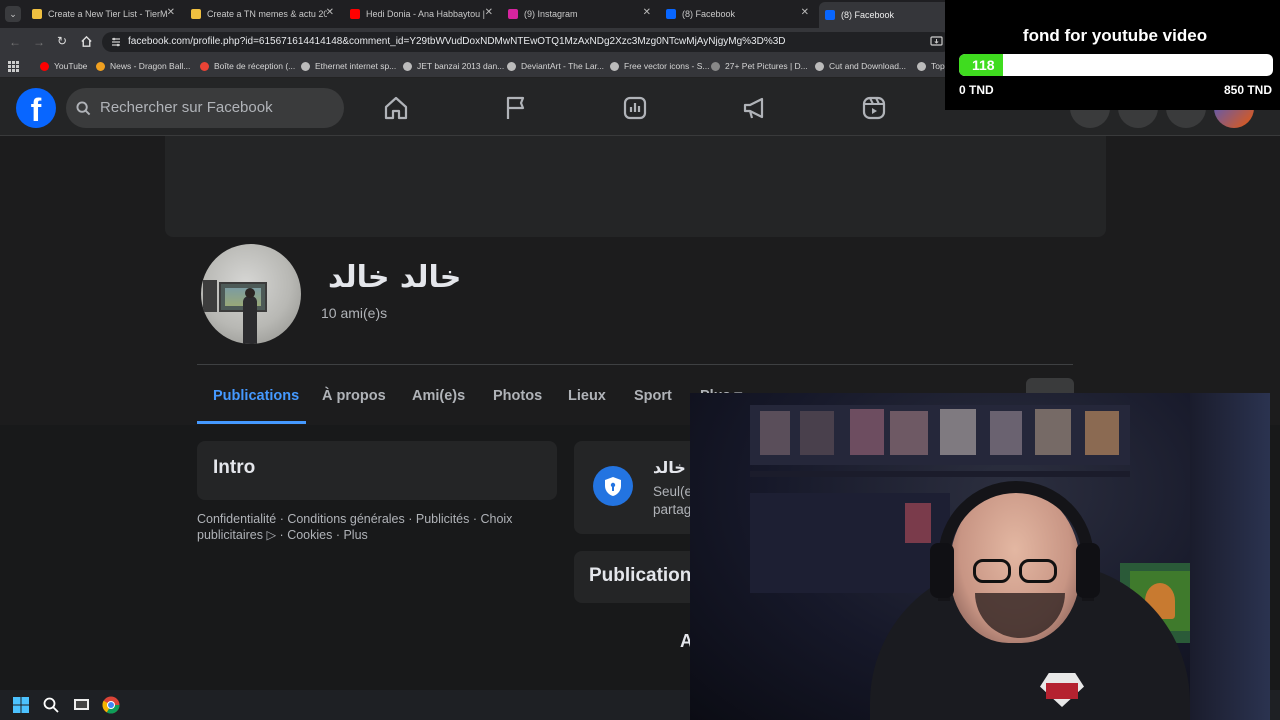 The image size is (1280, 720). What do you see at coordinates (755, 108) in the screenshot?
I see `megaphone-icon` at bounding box center [755, 108].